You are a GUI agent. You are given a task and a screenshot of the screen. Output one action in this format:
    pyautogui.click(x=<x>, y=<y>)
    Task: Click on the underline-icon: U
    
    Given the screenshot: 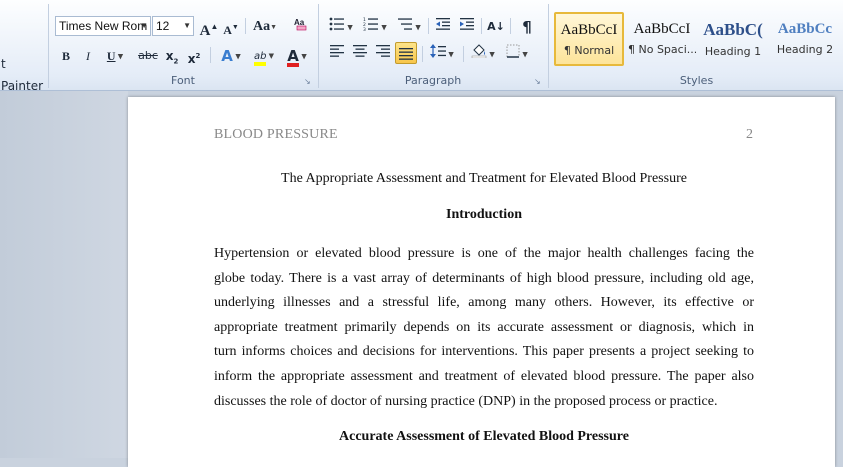 What is the action you would take?
    pyautogui.click(x=111, y=56)
    